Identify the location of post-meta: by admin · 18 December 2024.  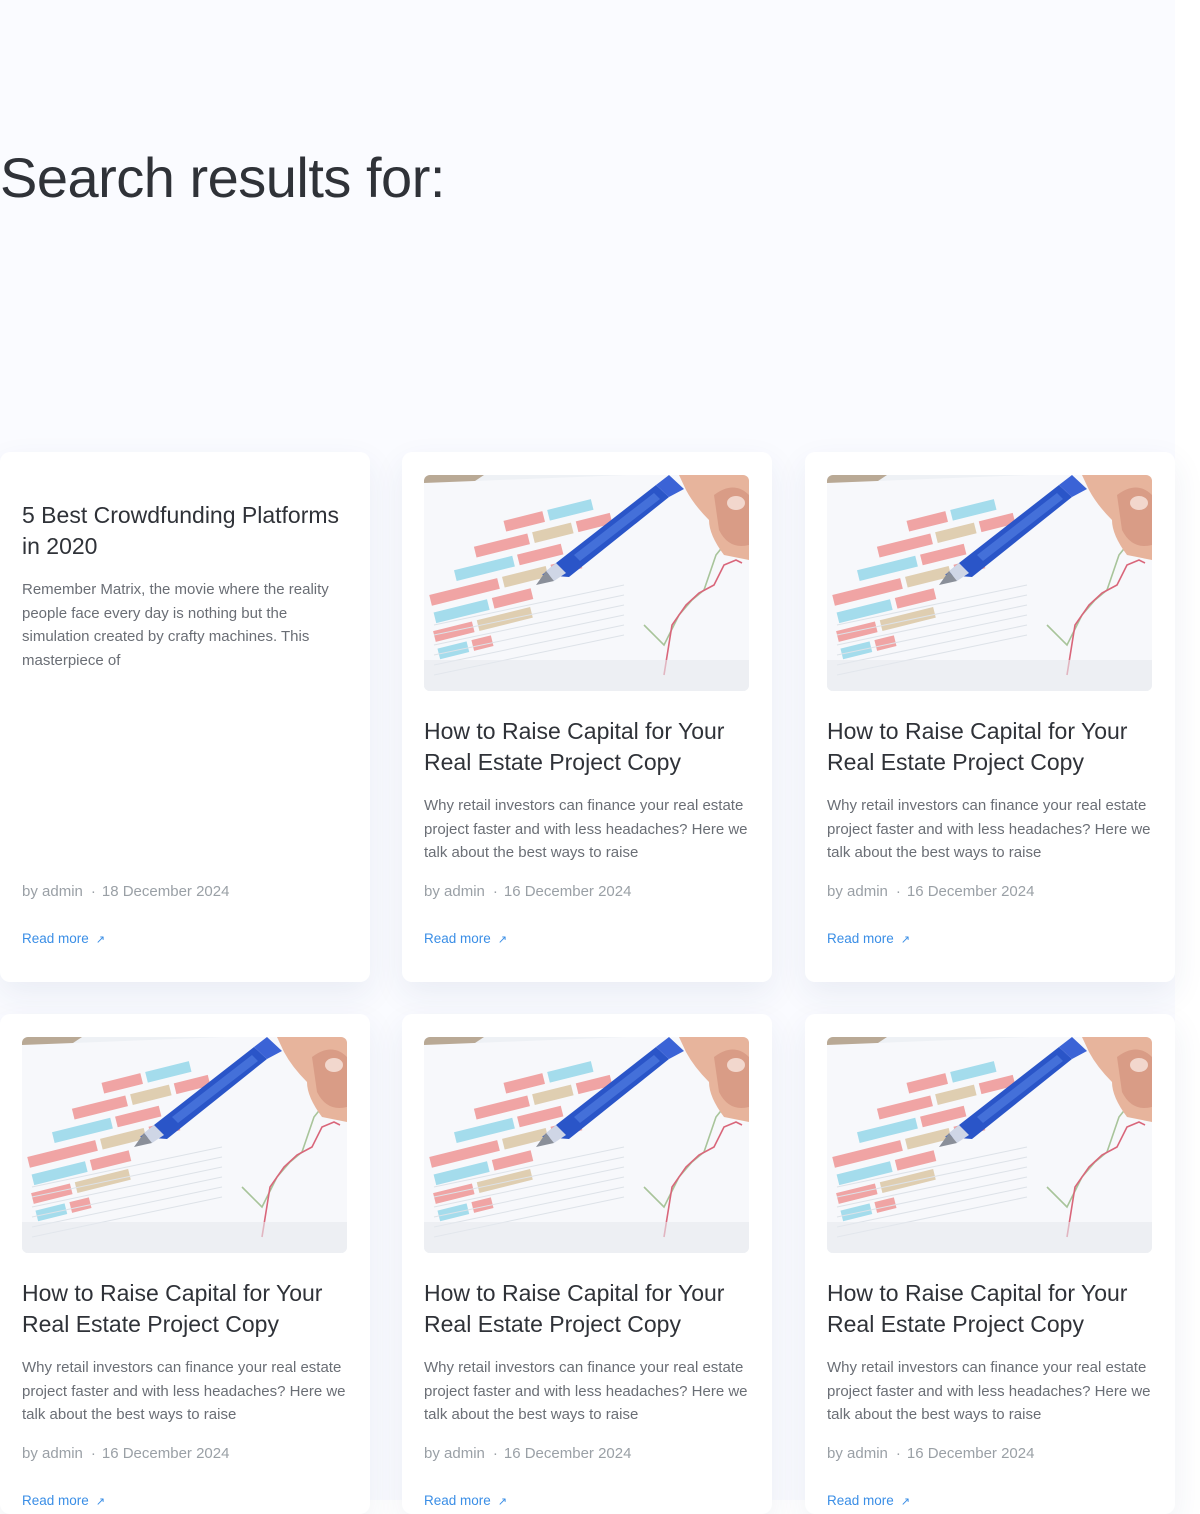
(187, 892).